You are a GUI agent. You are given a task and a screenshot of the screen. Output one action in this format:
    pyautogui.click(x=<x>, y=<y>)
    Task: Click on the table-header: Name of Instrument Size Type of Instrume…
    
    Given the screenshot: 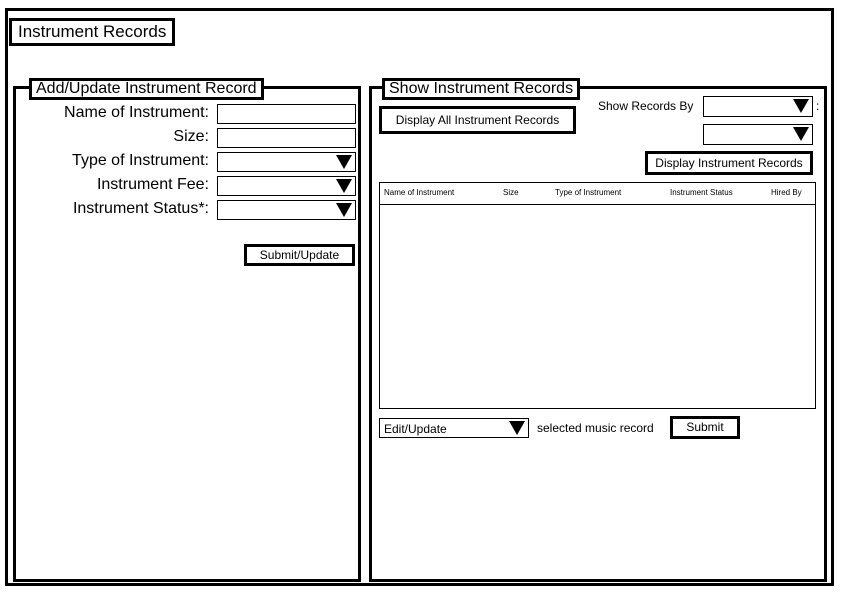 What is the action you would take?
    pyautogui.click(x=597, y=194)
    